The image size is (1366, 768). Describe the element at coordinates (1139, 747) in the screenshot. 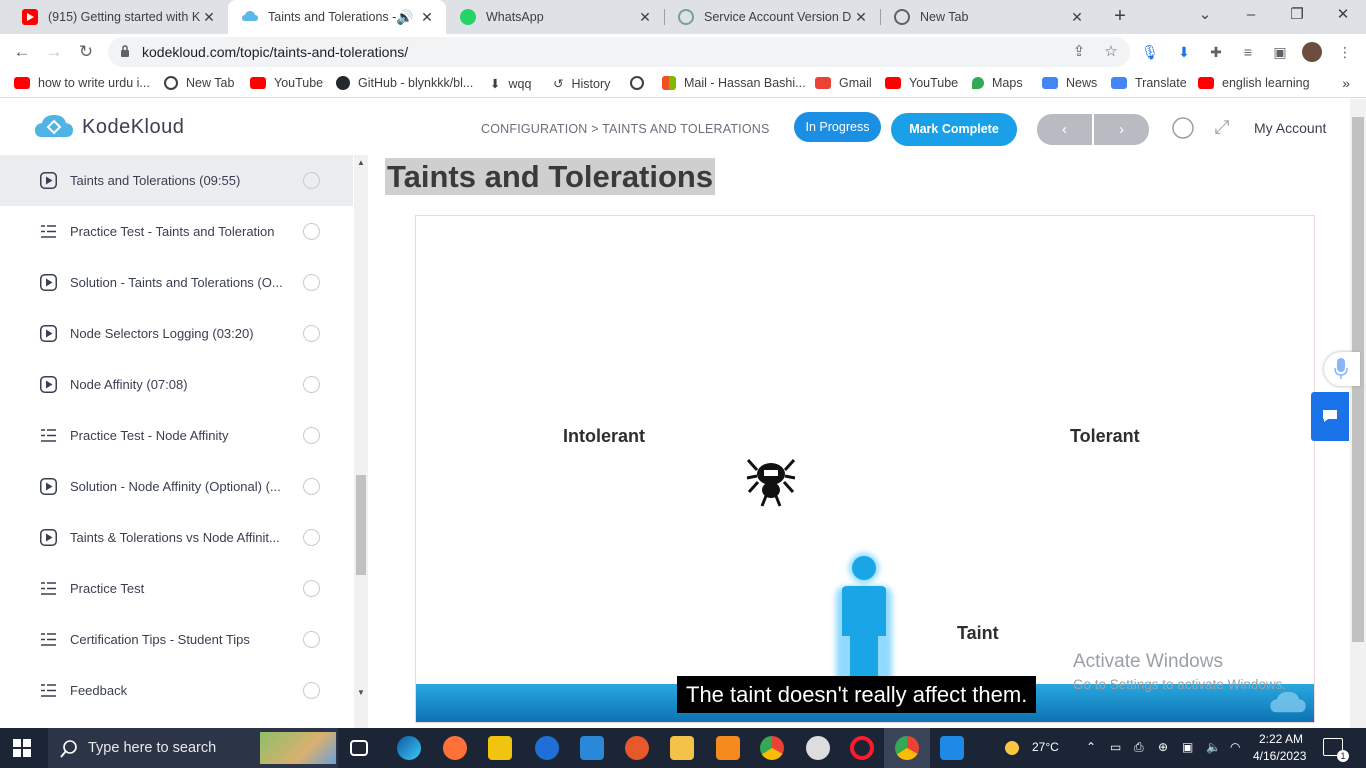

I see `network-device-icon: ⎙` at that location.